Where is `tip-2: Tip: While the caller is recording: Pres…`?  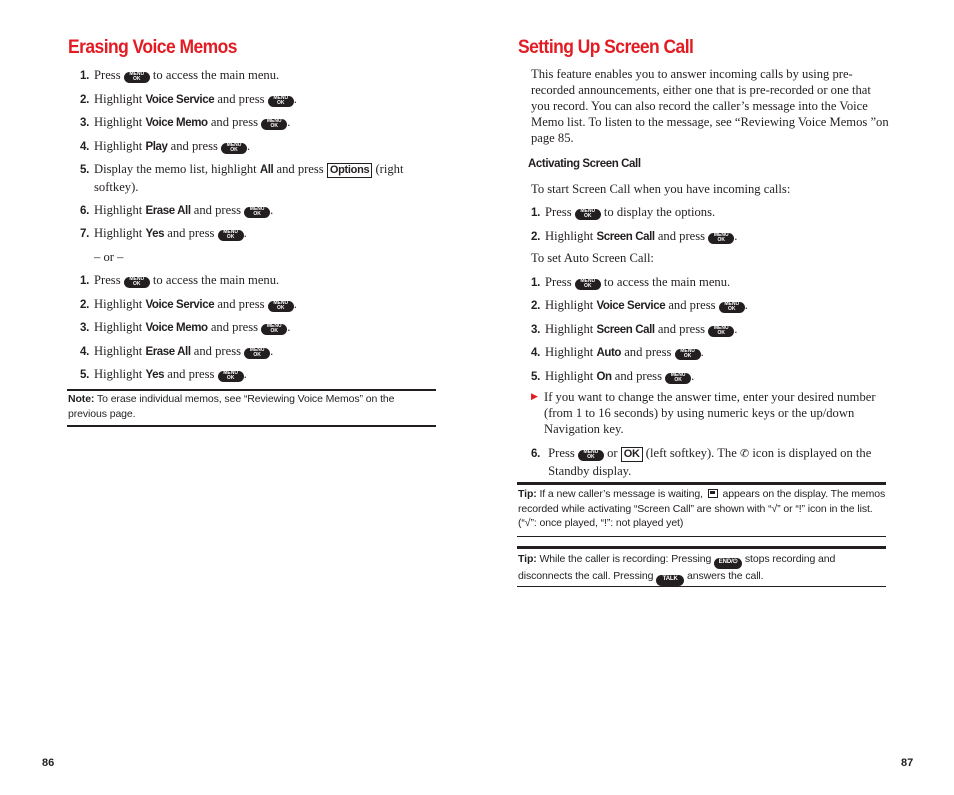 tip-2: Tip: While the caller is recording: Pres… is located at coordinates (702, 569).